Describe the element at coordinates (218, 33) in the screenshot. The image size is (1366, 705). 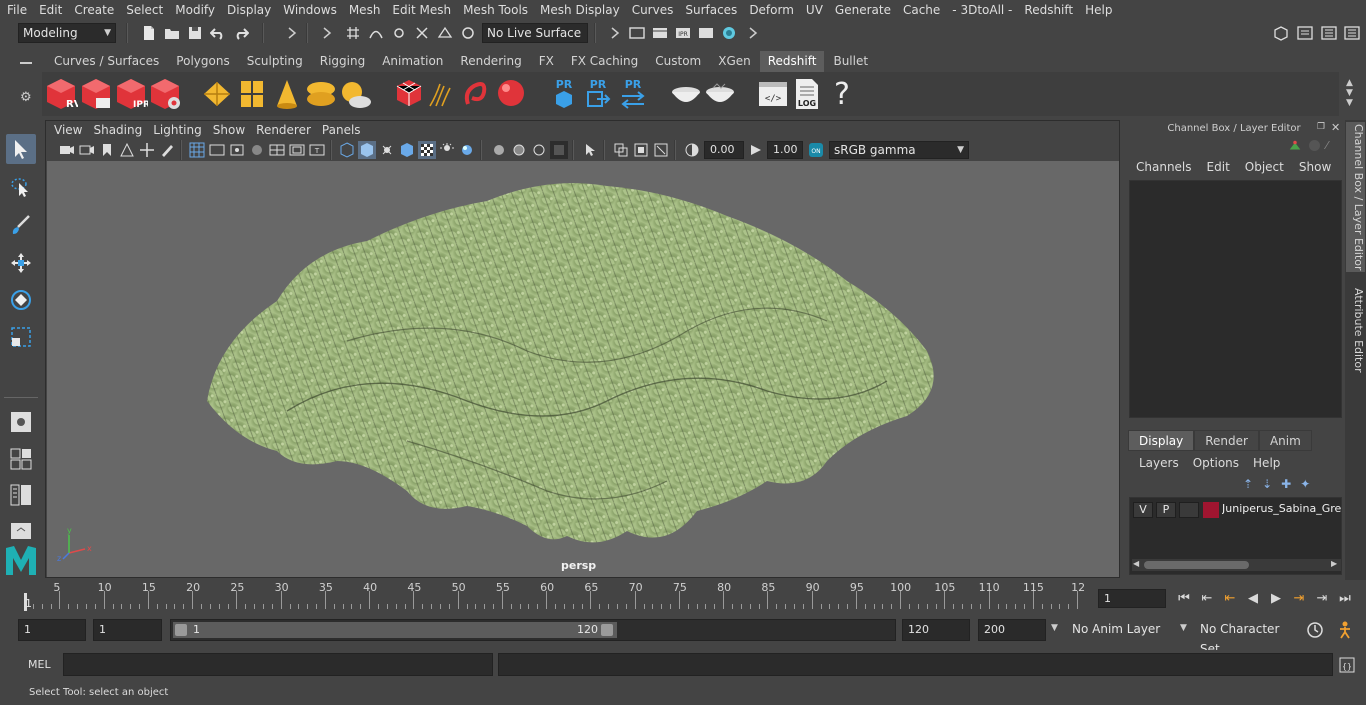
I see `undo-icon` at that location.